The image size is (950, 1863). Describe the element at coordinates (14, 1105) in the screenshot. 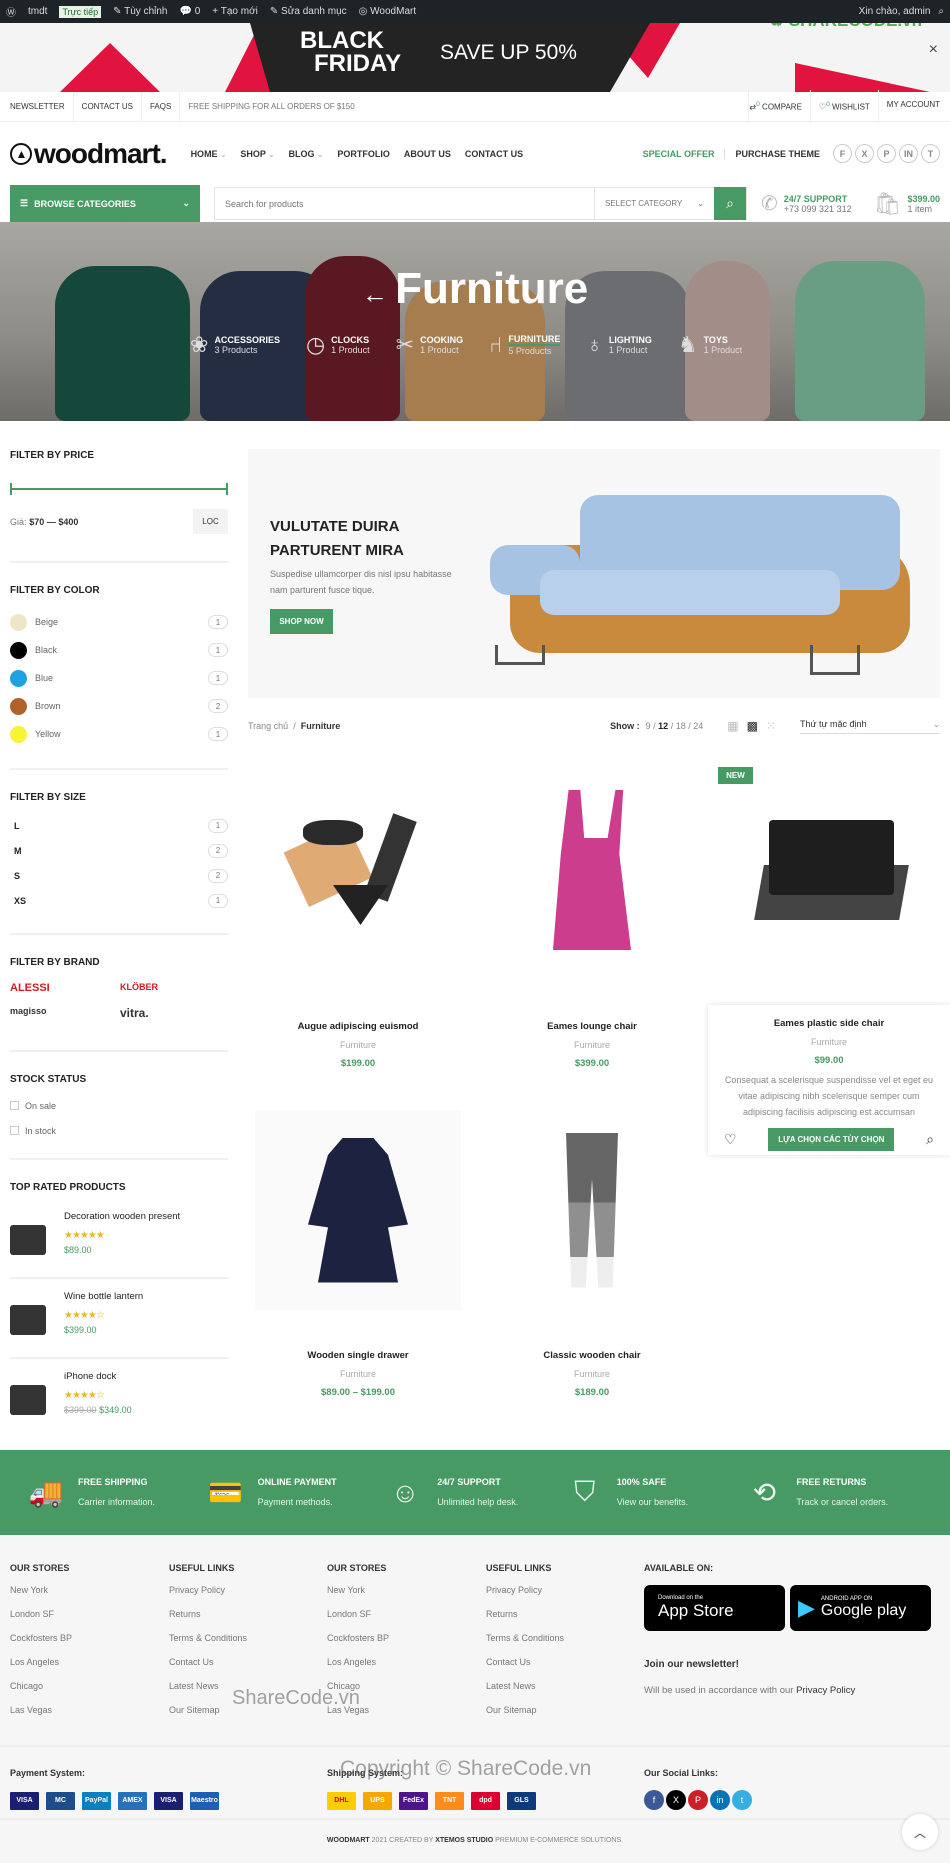

I see `checkbox` at that location.